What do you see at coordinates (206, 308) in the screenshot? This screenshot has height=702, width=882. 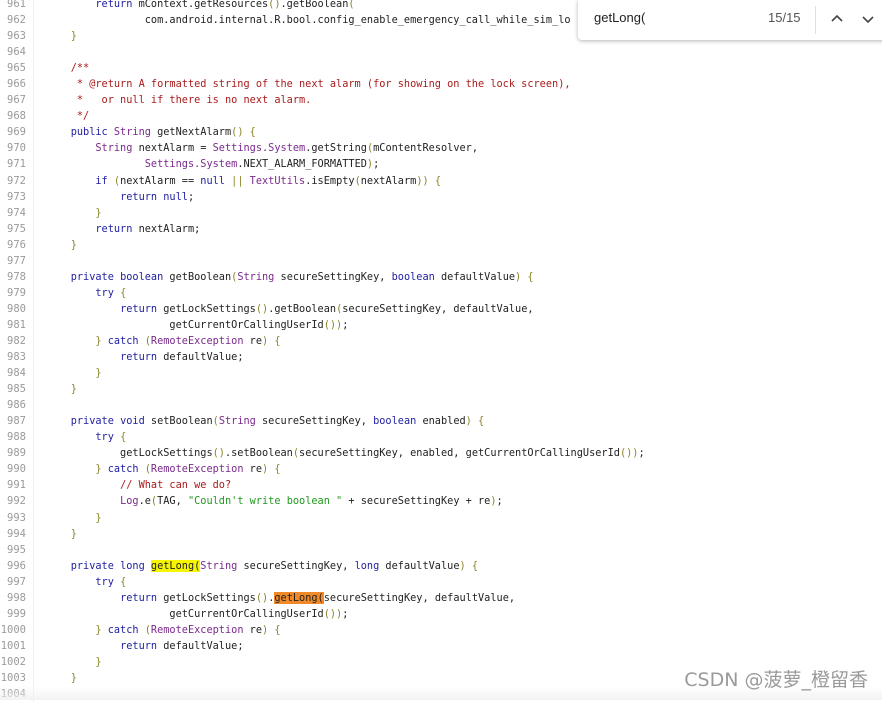 I see `code-token: getLockSettings` at bounding box center [206, 308].